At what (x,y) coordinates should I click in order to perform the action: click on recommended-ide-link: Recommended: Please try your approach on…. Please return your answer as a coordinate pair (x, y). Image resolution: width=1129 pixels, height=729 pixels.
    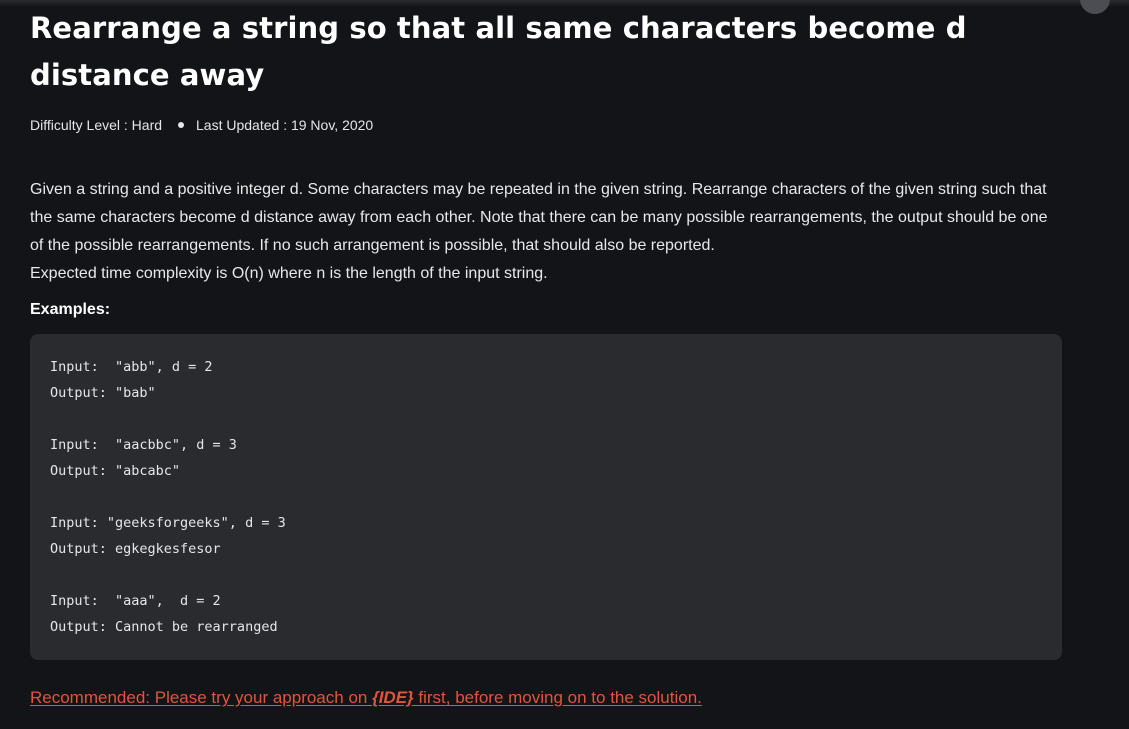
    Looking at the image, I should click on (546, 698).